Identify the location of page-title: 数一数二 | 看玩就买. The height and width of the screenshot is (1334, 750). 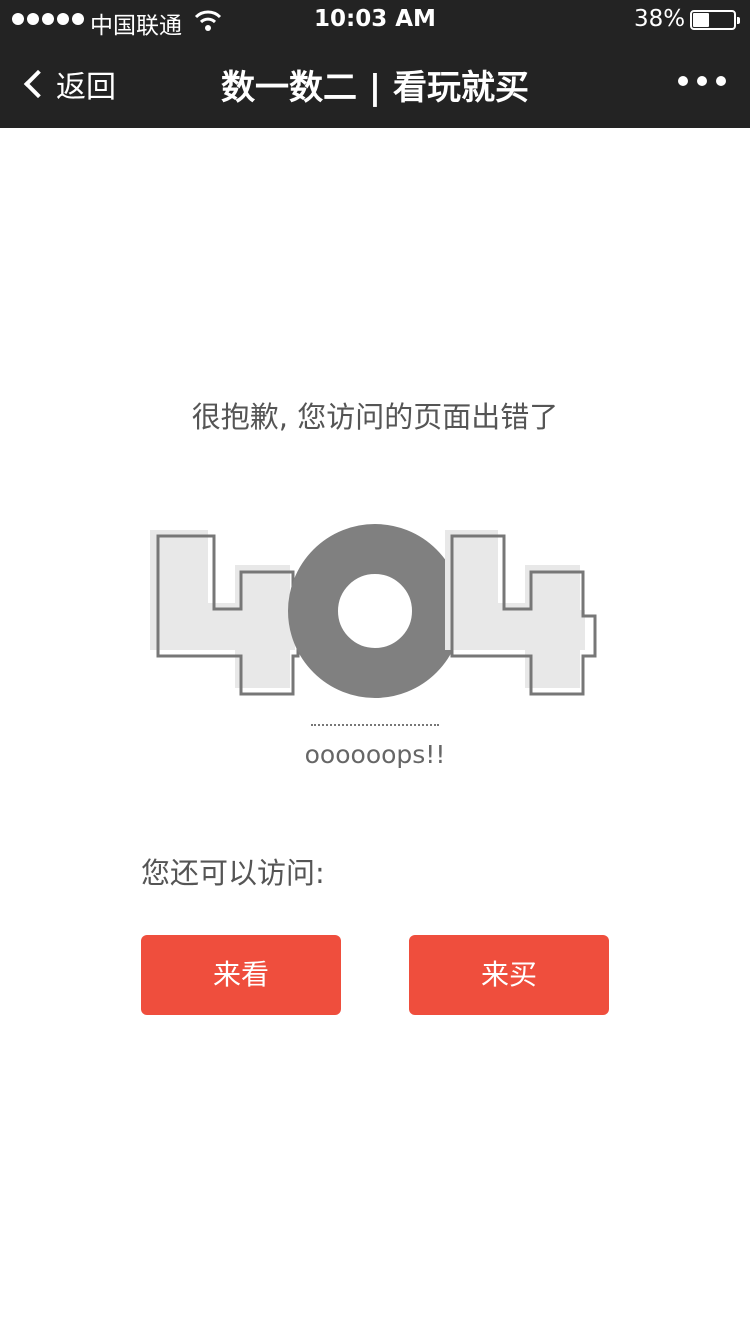
(375, 88).